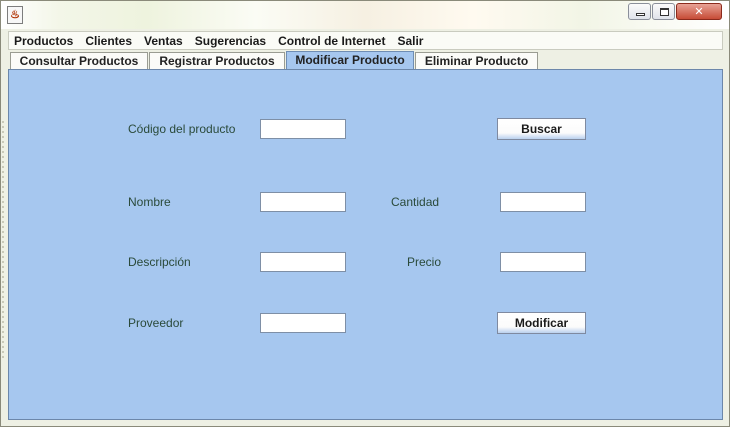 This screenshot has width=730, height=427. Describe the element at coordinates (149, 202) in the screenshot. I see `nombre-label: Nombre` at that location.